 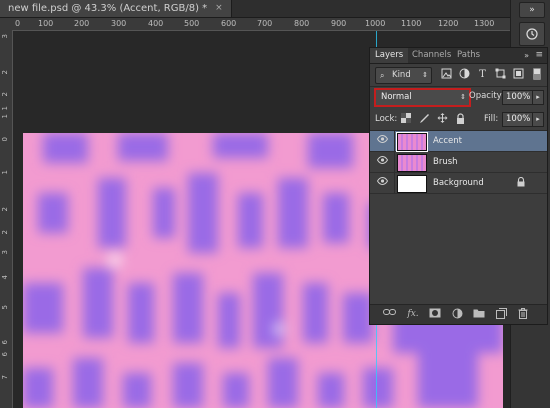 I want to click on history-icon, so click(x=532, y=34).